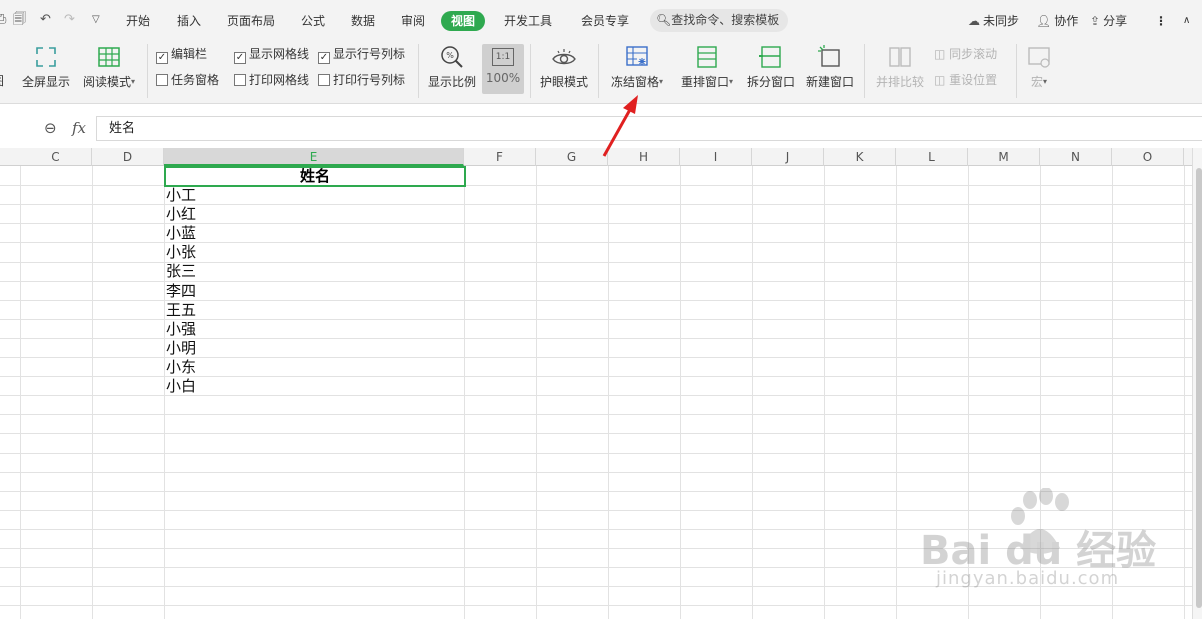 The height and width of the screenshot is (619, 1202). What do you see at coordinates (128, 157) in the screenshot?
I see `column-header-d: D` at bounding box center [128, 157].